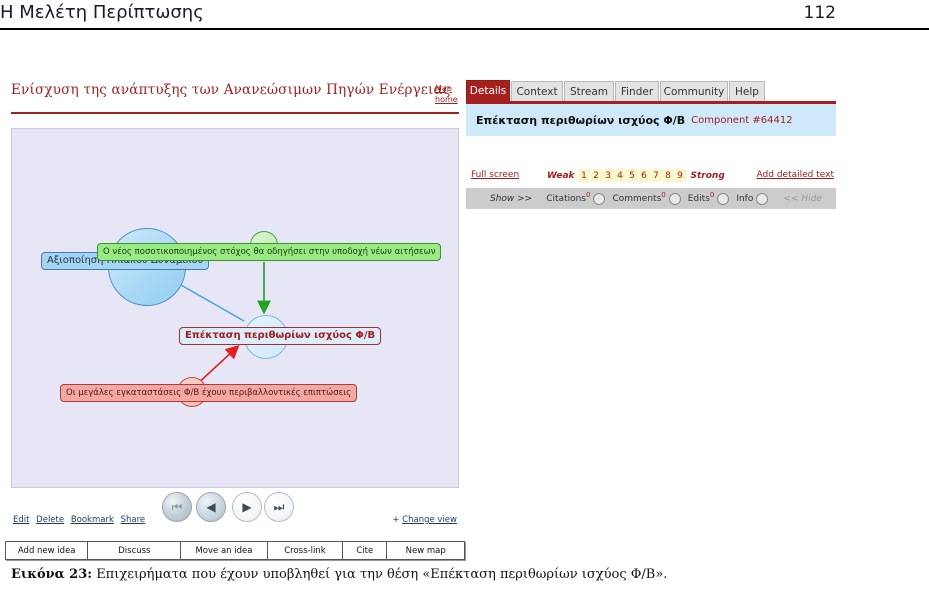 The width and height of the screenshot is (929, 601). What do you see at coordinates (698, 198) in the screenshot?
I see `edits-label: Edits` at bounding box center [698, 198].